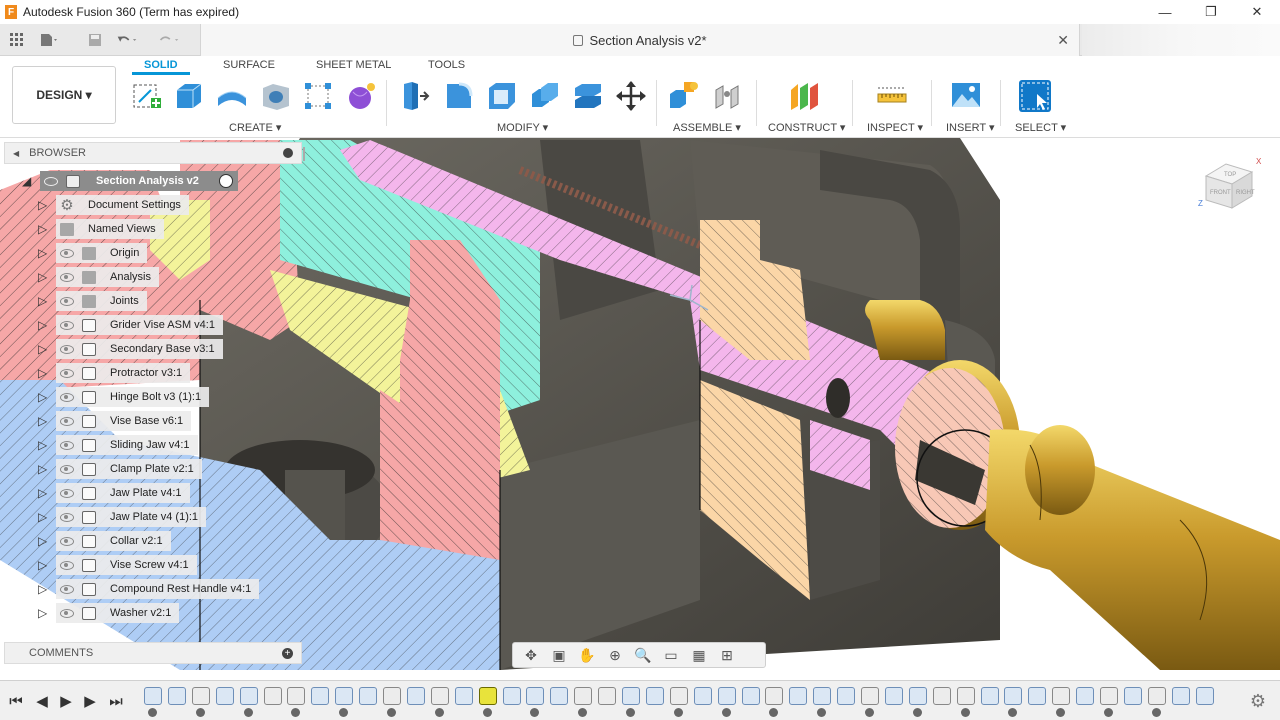 Image resolution: width=1280 pixels, height=720 pixels. What do you see at coordinates (502, 96) in the screenshot?
I see `shell-icon` at bounding box center [502, 96].